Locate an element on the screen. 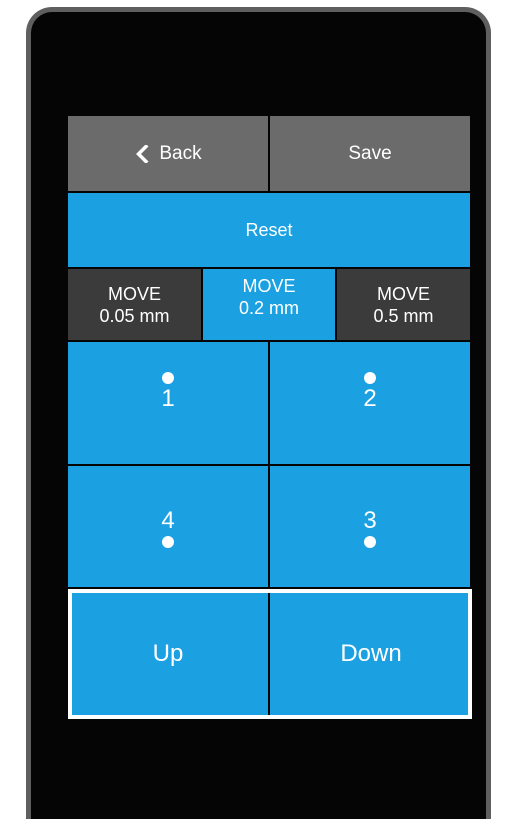  move-option-0-5mm: MOVE 0.5 mm is located at coordinates (403, 304).